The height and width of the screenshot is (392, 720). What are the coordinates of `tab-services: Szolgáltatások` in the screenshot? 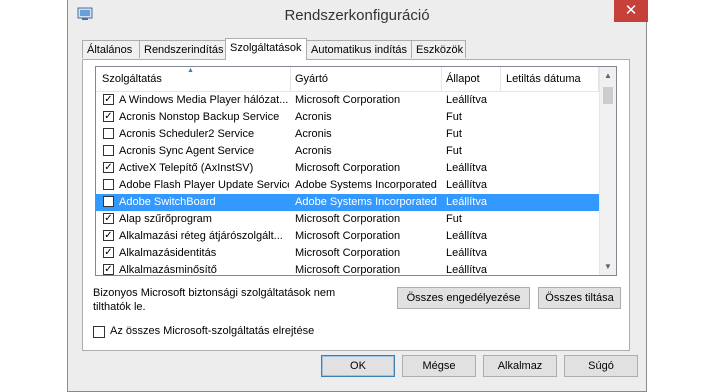 It's located at (266, 49).